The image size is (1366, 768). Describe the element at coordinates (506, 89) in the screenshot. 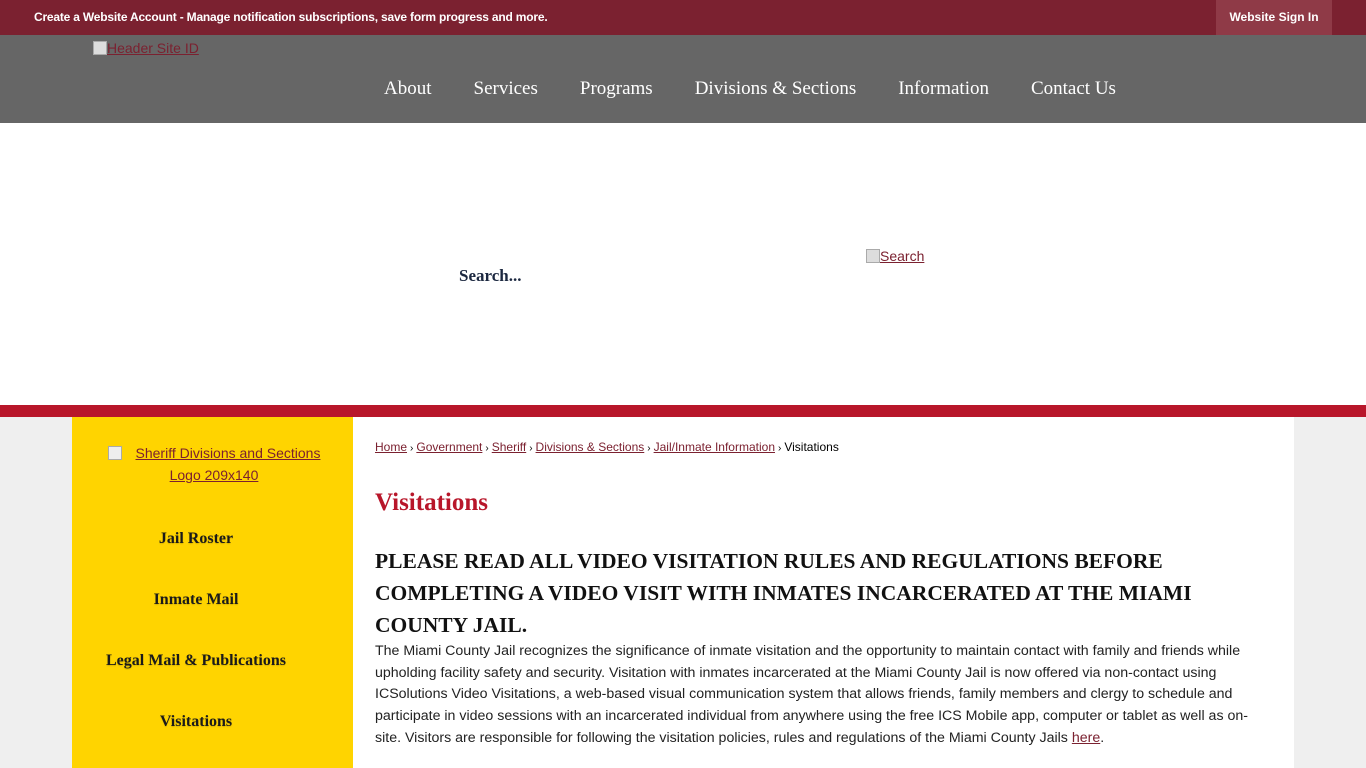

I see `nav-services: Services` at that location.